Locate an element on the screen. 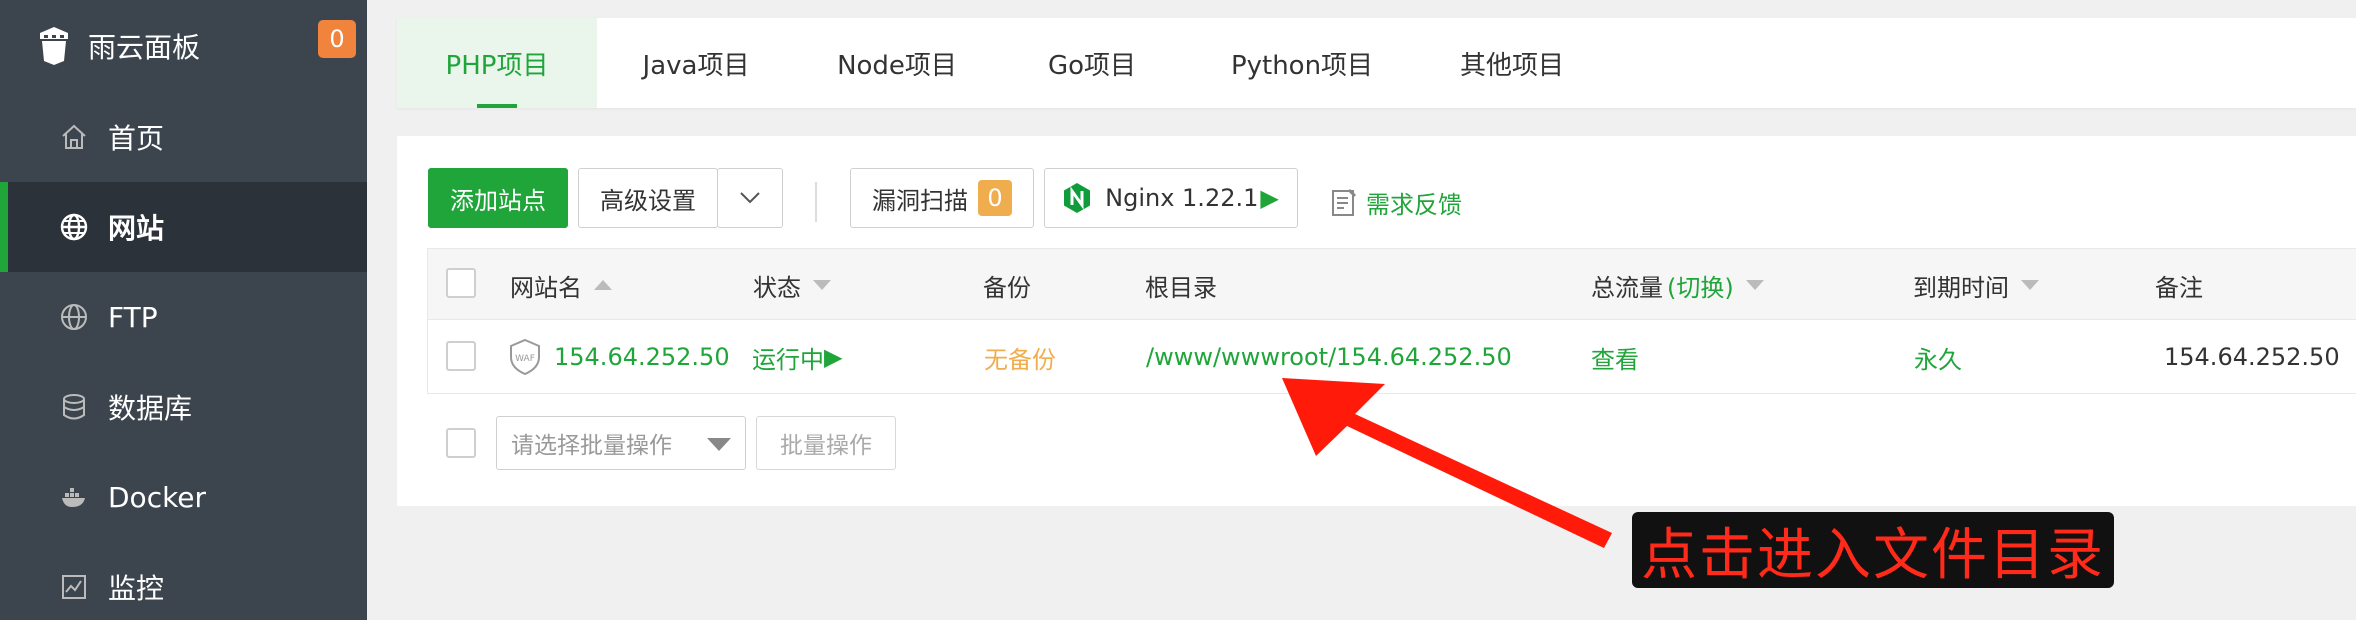 This screenshot has height=620, width=2356. annotation-callout: 点击进入文件目录 is located at coordinates (1873, 550).